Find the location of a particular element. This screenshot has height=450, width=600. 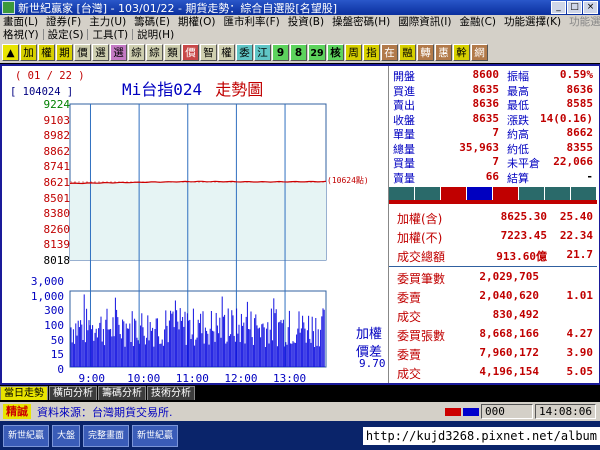

quote-label-2: 結算 is located at coordinates (518, 178).